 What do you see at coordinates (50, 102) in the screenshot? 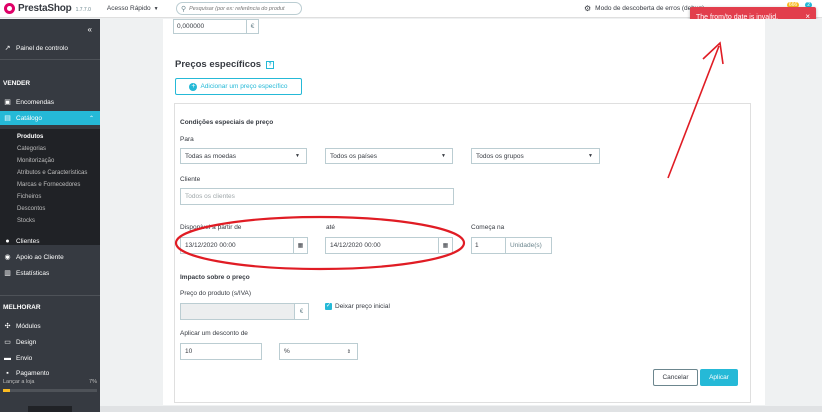
I see `sidebar-item-orders: ▣ Encomendas` at bounding box center [50, 102].